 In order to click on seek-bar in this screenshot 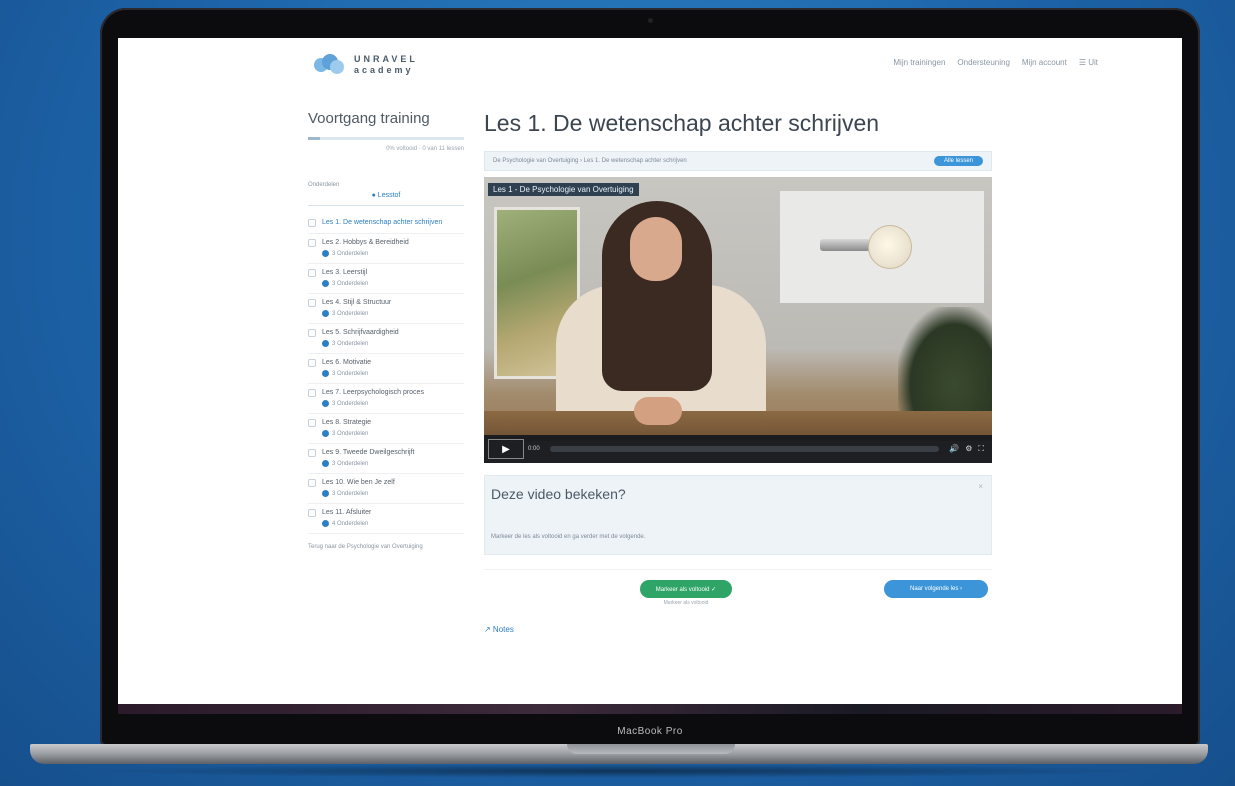, I will do `click(744, 449)`.